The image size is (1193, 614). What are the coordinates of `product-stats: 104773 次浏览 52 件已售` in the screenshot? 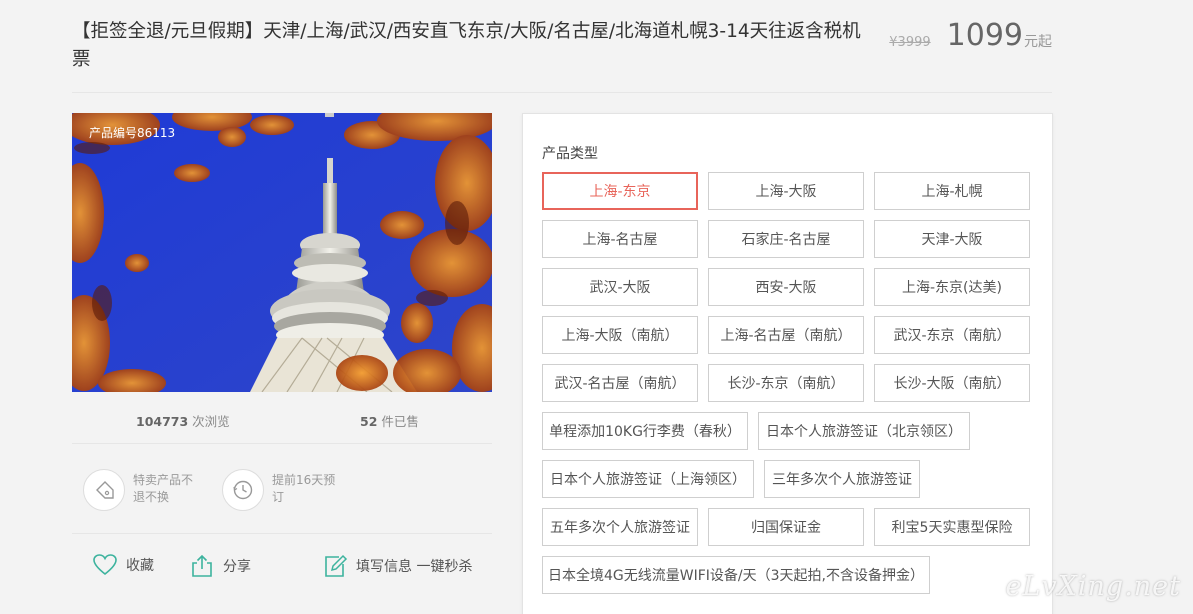 It's located at (282, 418).